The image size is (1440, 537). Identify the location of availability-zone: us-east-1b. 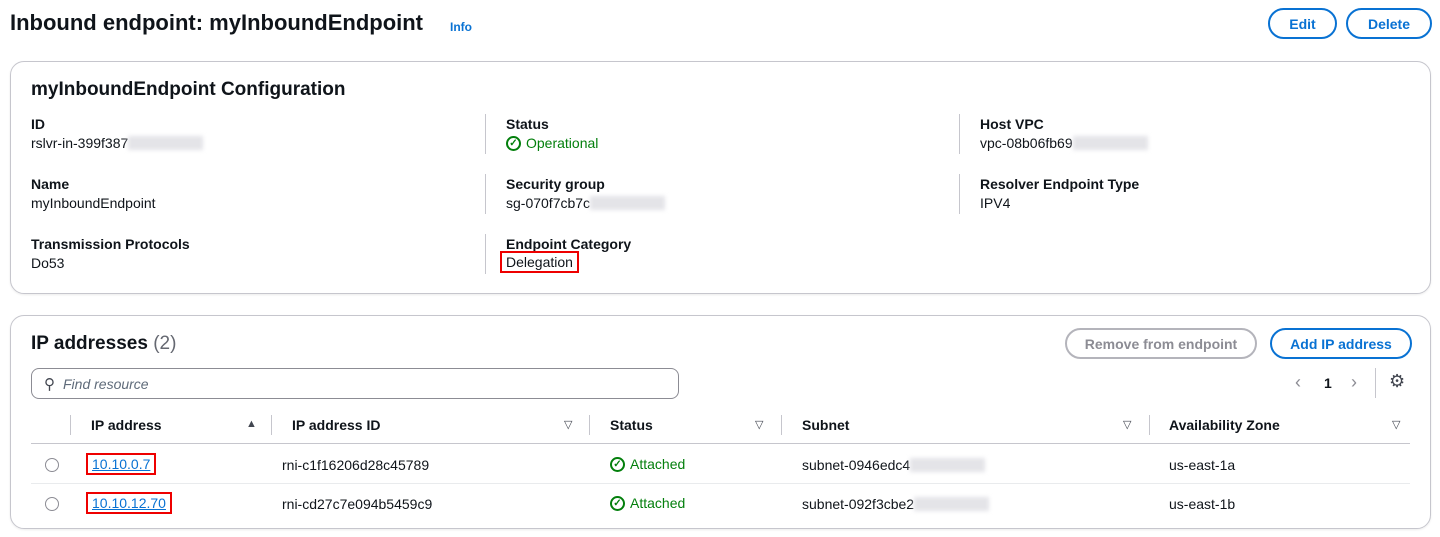
(1202, 504).